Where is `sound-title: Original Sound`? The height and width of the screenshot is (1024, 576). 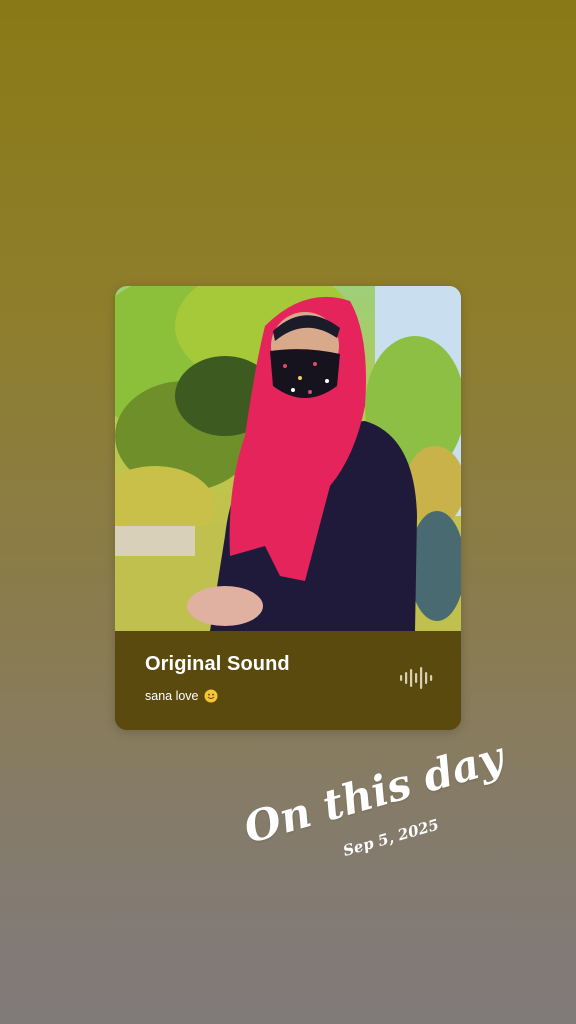
sound-title: Original Sound is located at coordinates (217, 664).